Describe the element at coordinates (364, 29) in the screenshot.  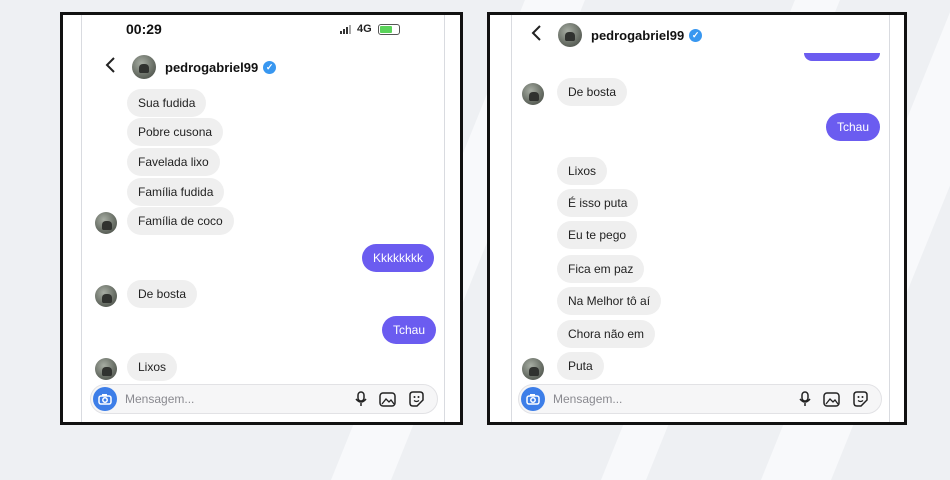
I see `network-label: 4G` at that location.